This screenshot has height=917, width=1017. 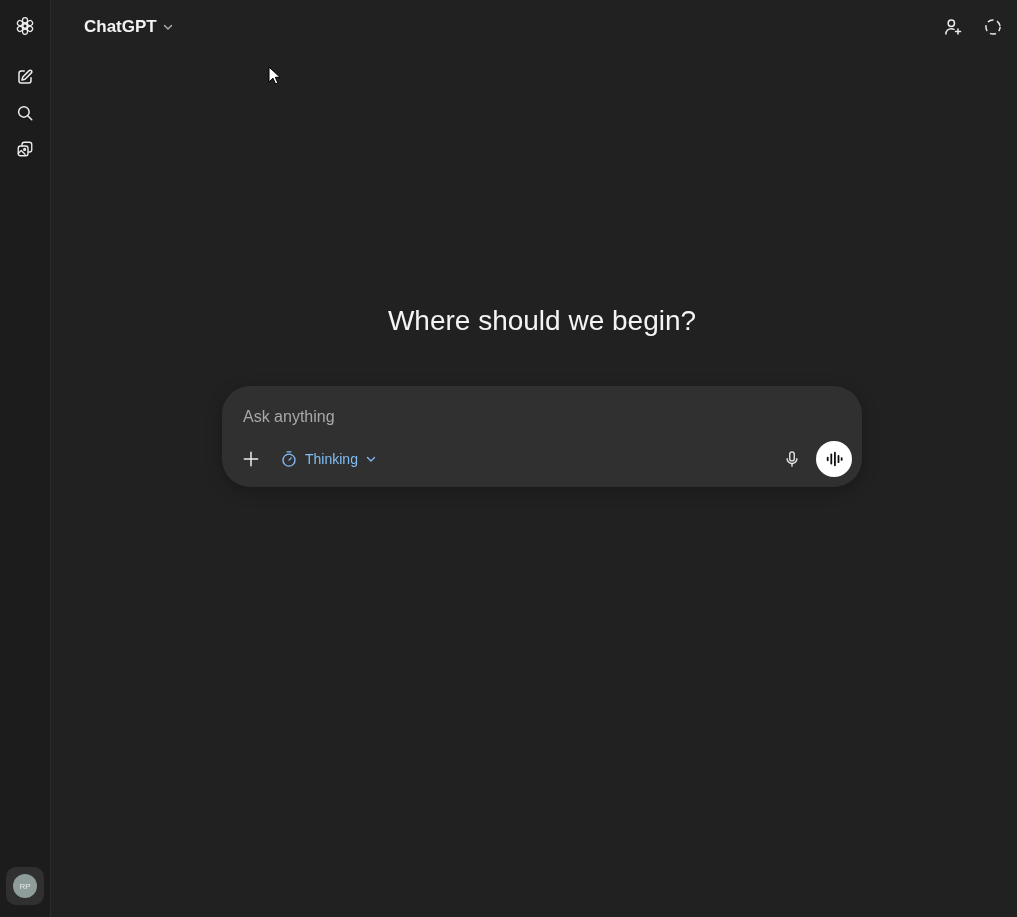 What do you see at coordinates (328, 459) in the screenshot?
I see `thinking-mode-button: Thinking` at bounding box center [328, 459].